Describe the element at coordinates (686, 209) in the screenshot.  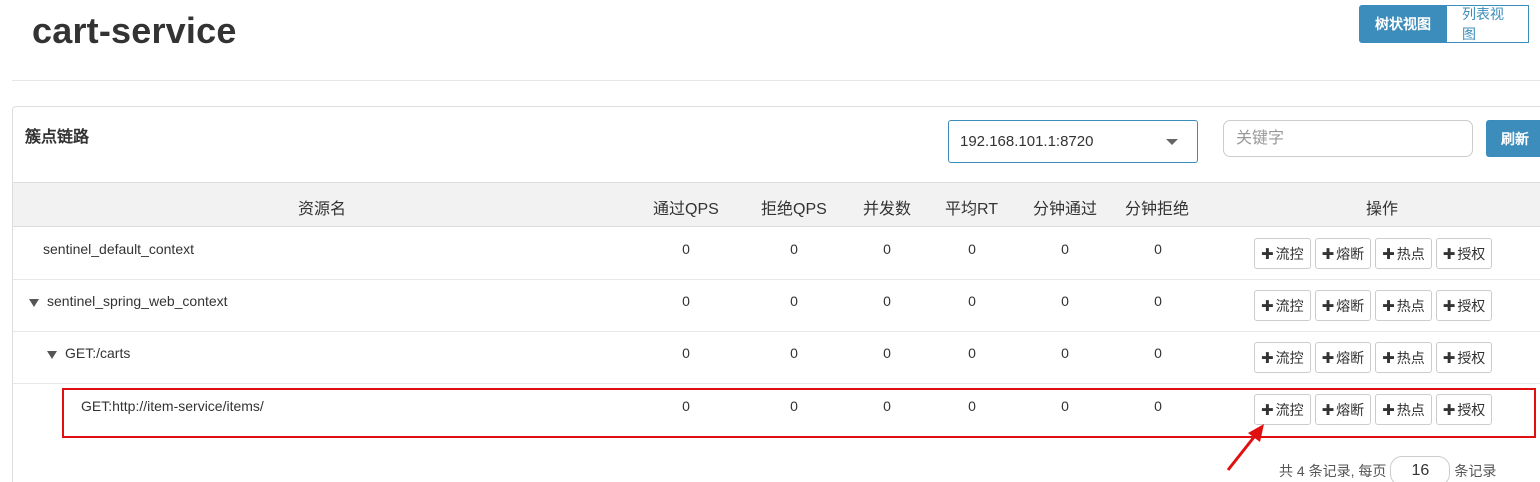
I see `header-pass-qps: 通过QPS` at that location.